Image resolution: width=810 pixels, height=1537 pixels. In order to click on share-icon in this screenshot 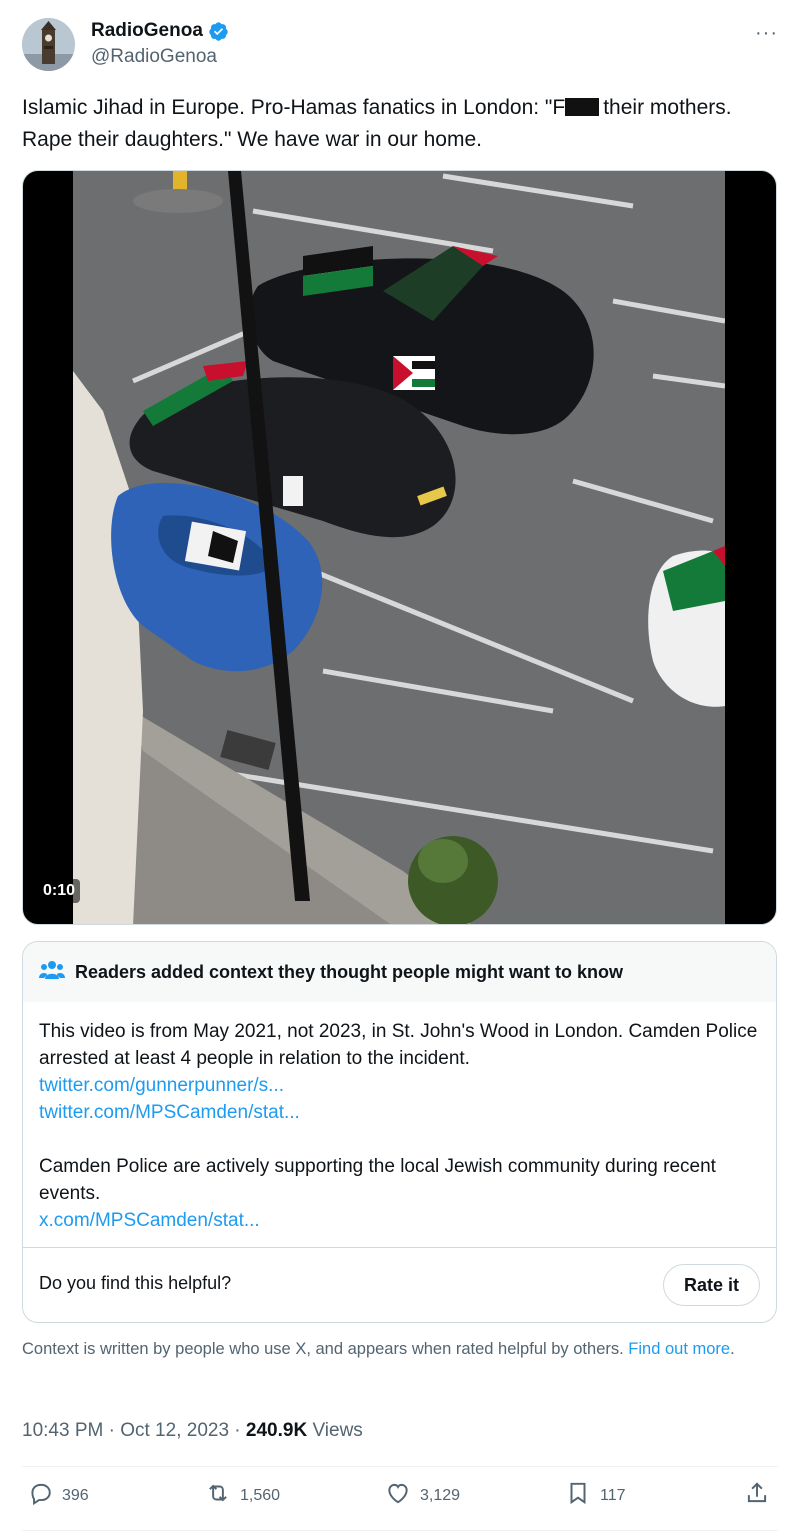, I will do `click(757, 1495)`.